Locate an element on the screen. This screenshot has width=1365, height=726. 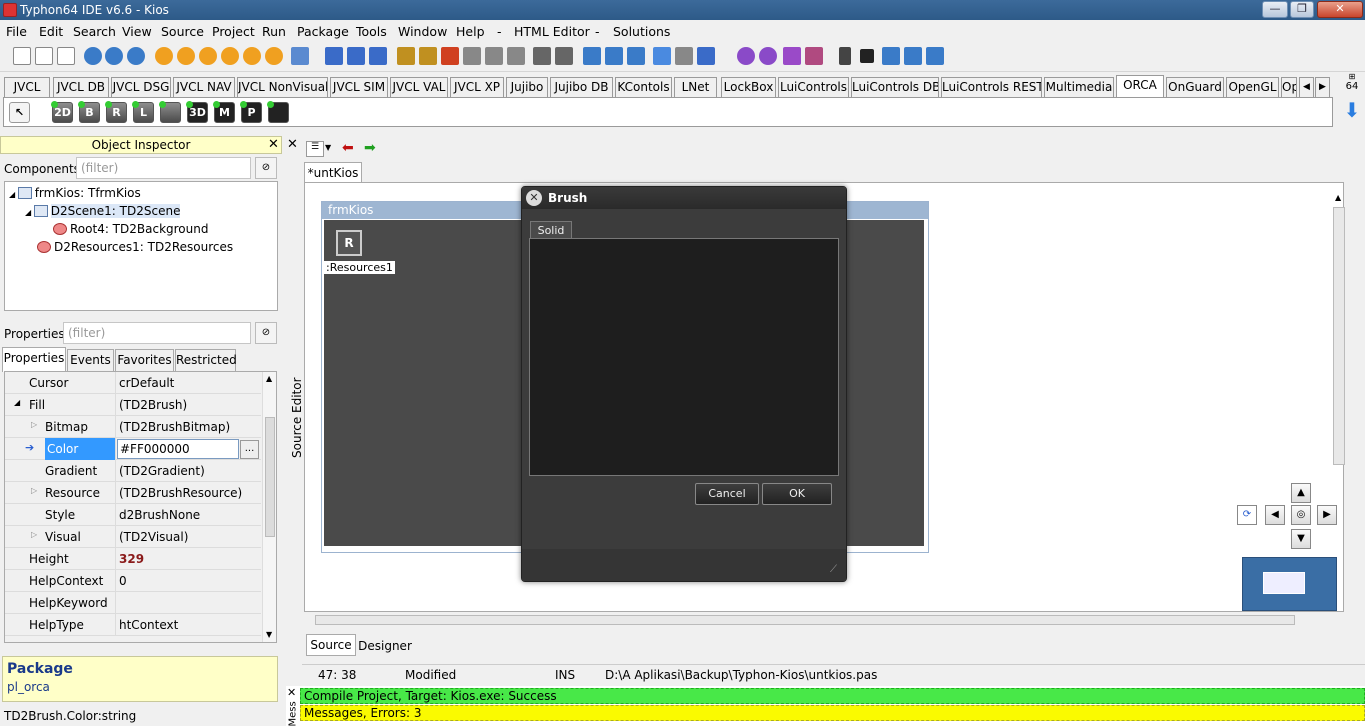
package-build-icon is located at coordinates (274, 56).